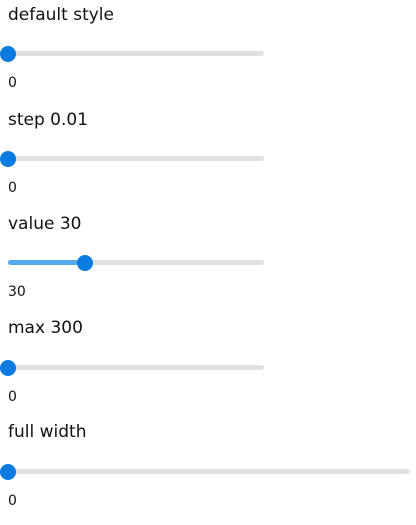  Describe the element at coordinates (45, 224) in the screenshot. I see `slider-label: value 30` at that location.